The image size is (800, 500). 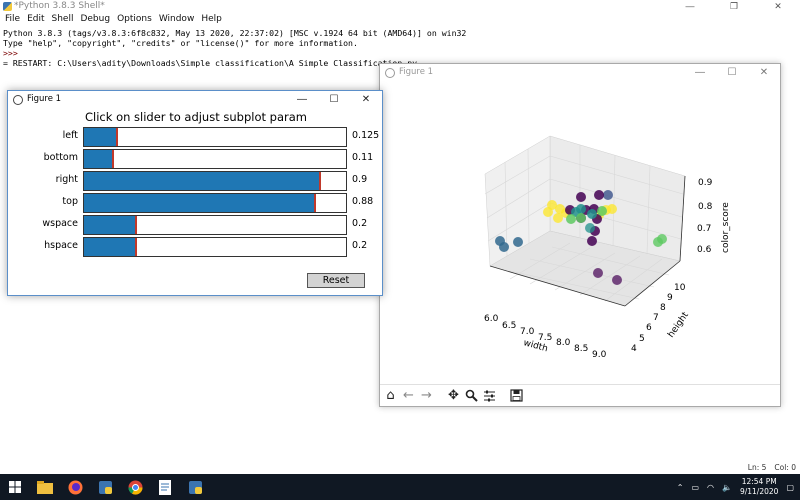 I want to click on slider-label: bottom, so click(x=60, y=157).